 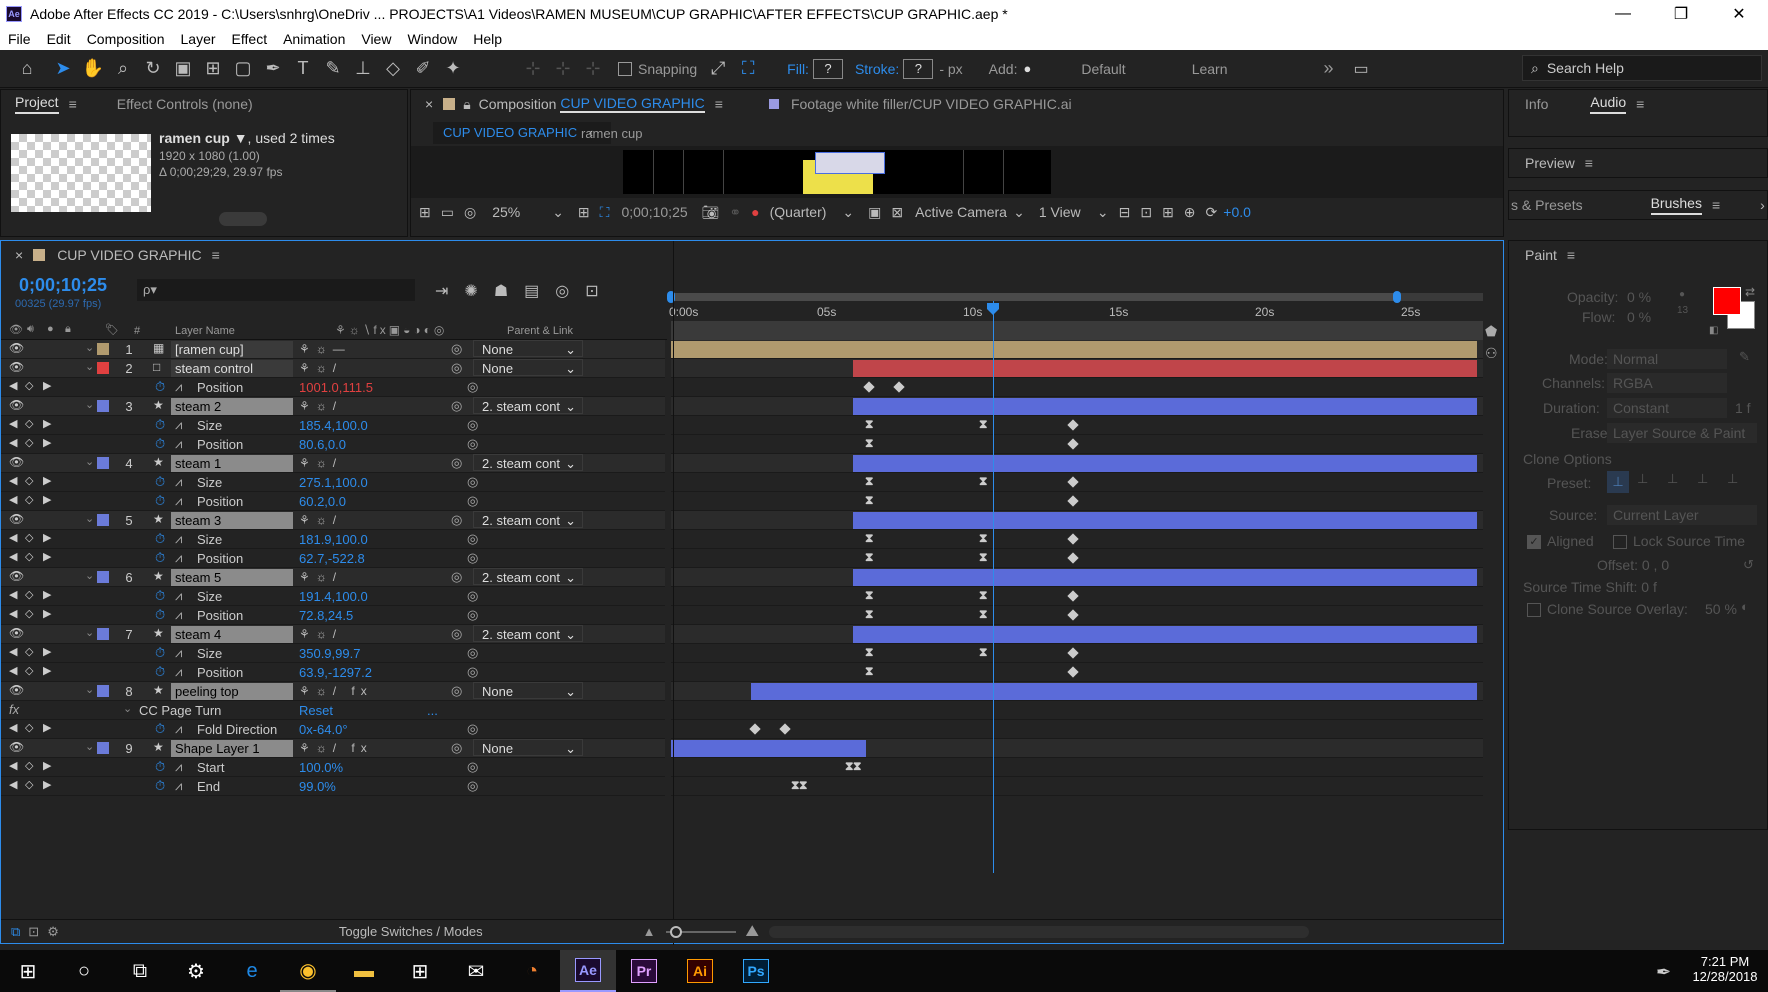 I want to click on timeline-menu-icon: ≡, so click(x=216, y=255).